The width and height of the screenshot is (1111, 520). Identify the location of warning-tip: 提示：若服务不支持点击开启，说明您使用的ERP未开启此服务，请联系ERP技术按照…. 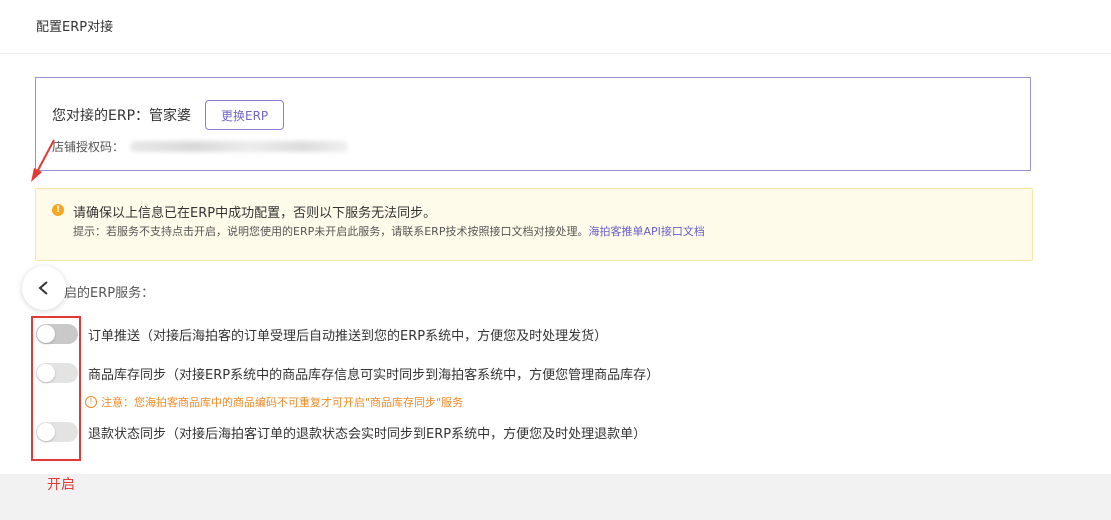
(389, 231).